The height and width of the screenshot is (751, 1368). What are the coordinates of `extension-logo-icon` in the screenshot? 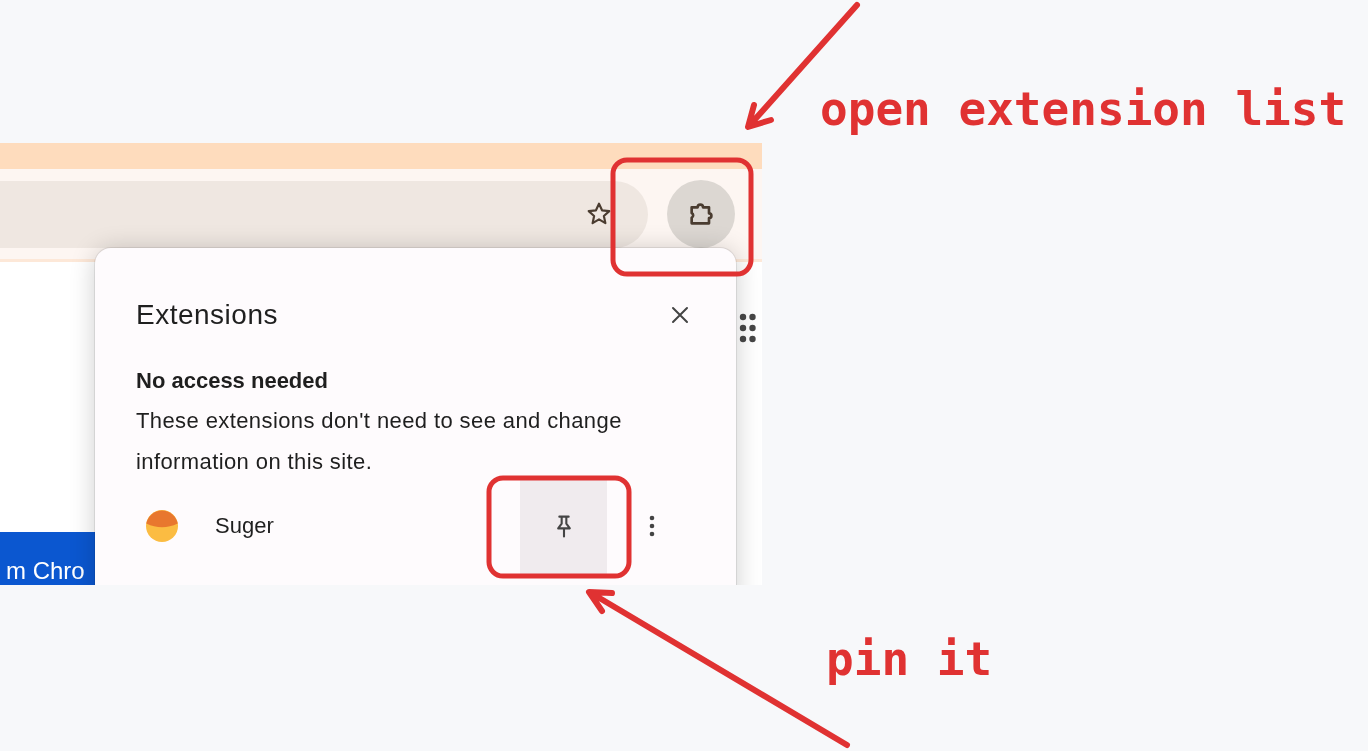 It's located at (162, 526).